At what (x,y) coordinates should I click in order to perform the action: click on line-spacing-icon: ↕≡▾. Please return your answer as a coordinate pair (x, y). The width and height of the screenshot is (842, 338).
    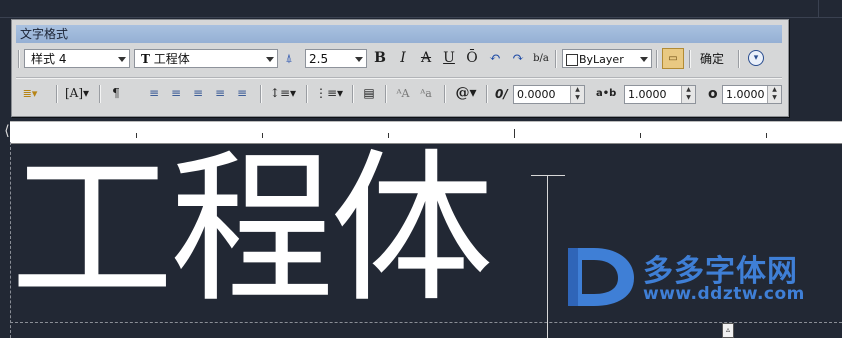
    Looking at the image, I should click on (283, 93).